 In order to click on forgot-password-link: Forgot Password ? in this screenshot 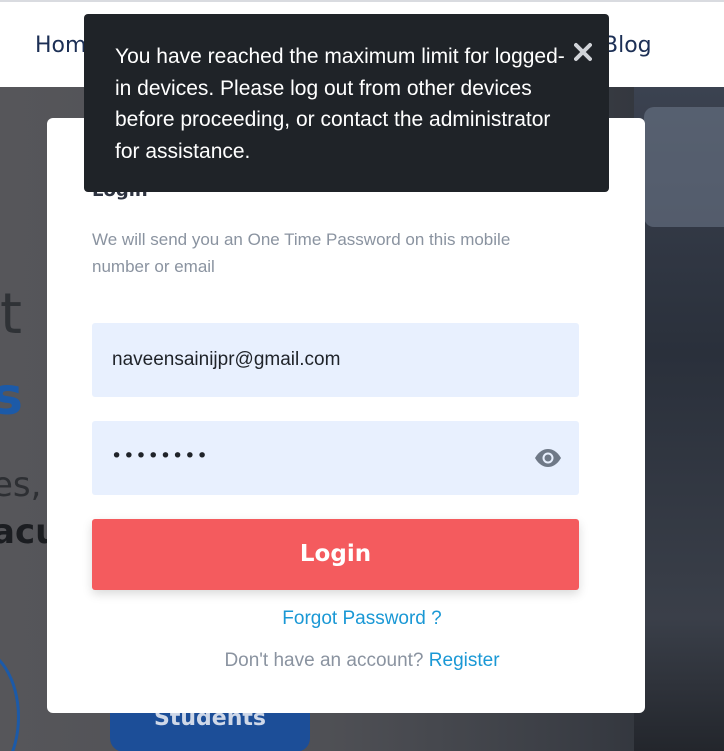, I will do `click(362, 619)`.